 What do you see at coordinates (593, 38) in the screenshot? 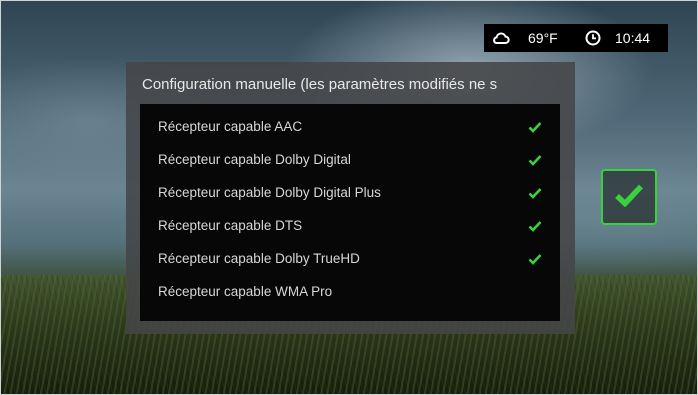
I see `clock-icon` at bounding box center [593, 38].